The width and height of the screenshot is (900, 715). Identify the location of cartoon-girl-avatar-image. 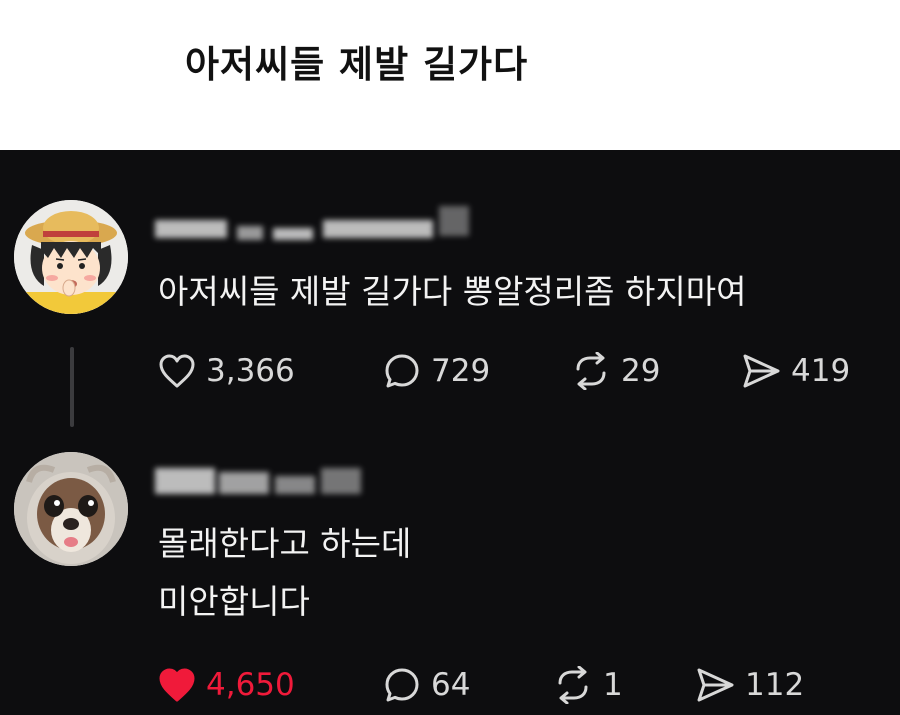
(71, 257).